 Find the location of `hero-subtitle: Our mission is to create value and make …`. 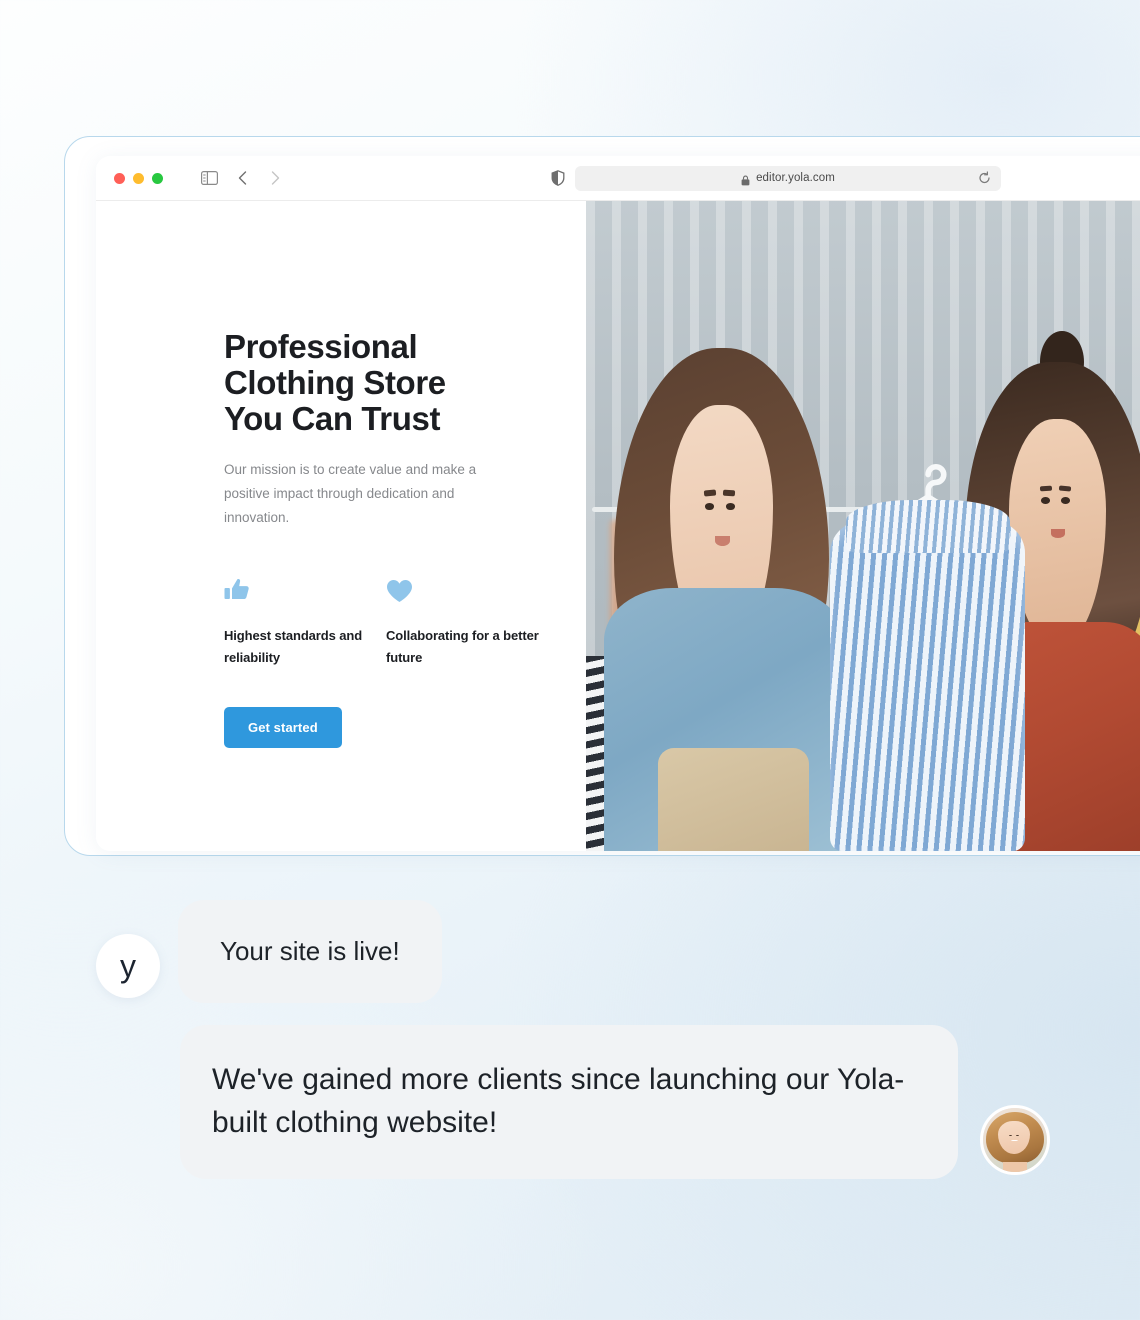

hero-subtitle: Our mission is to create value and make … is located at coordinates (350, 493).